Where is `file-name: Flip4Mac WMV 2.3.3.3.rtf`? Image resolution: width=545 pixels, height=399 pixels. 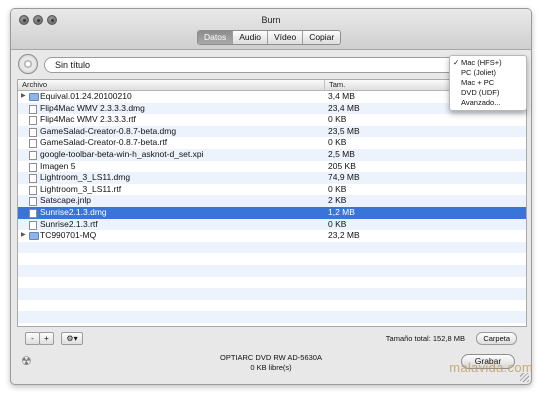 file-name: Flip4Mac WMV 2.3.3.3.rtf is located at coordinates (88, 119).